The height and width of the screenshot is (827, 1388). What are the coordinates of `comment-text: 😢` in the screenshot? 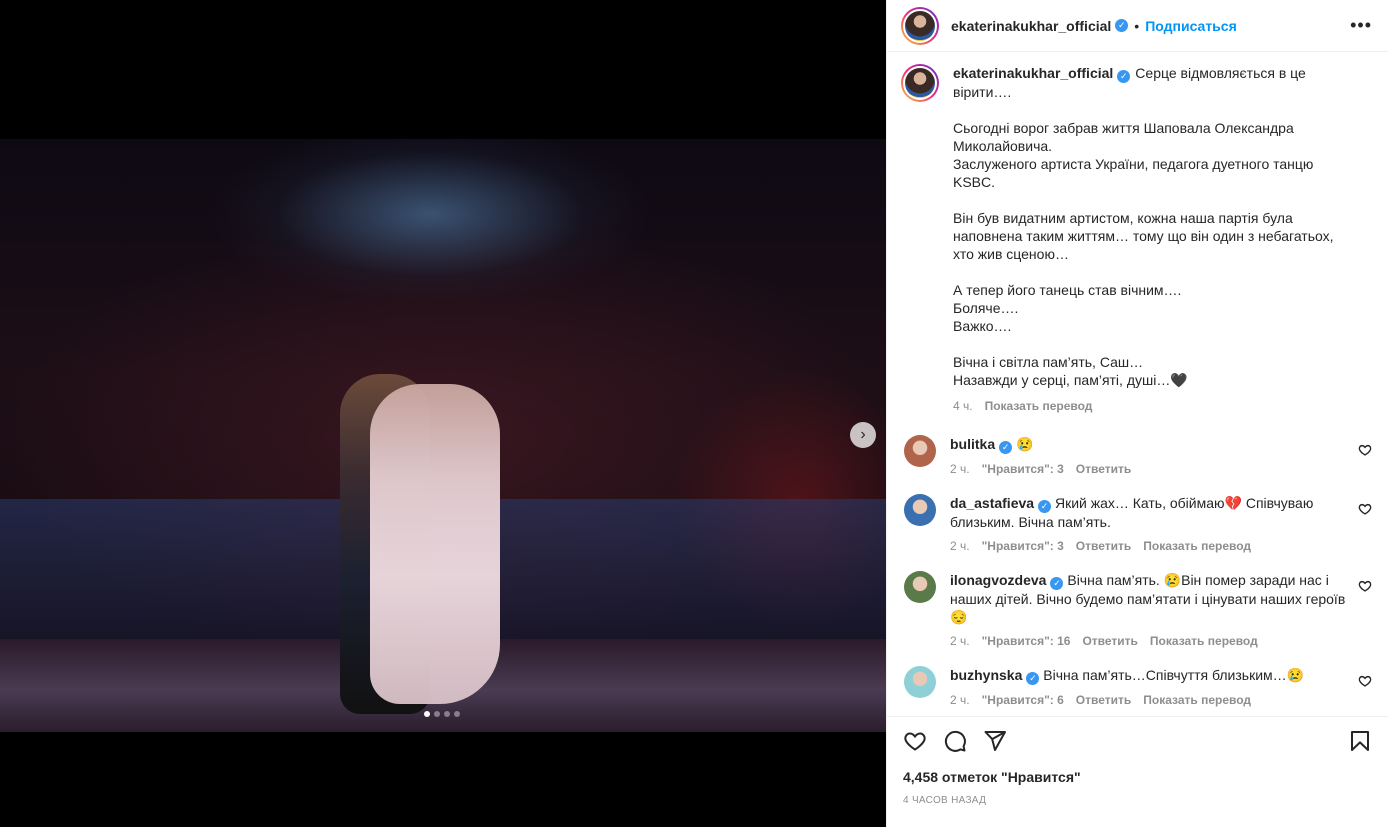 It's located at (1025, 444).